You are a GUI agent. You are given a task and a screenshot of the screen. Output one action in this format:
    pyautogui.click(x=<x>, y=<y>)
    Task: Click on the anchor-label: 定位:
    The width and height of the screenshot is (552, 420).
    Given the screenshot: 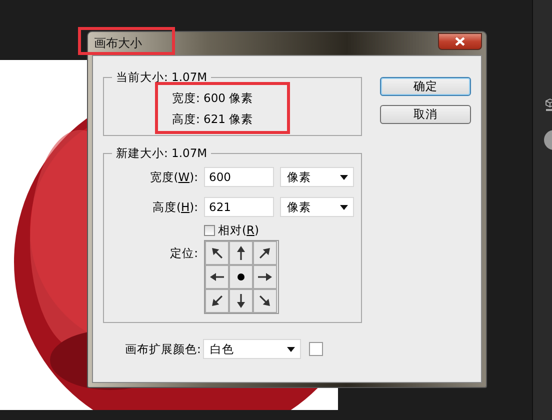 What is the action you would take?
    pyautogui.click(x=183, y=253)
    